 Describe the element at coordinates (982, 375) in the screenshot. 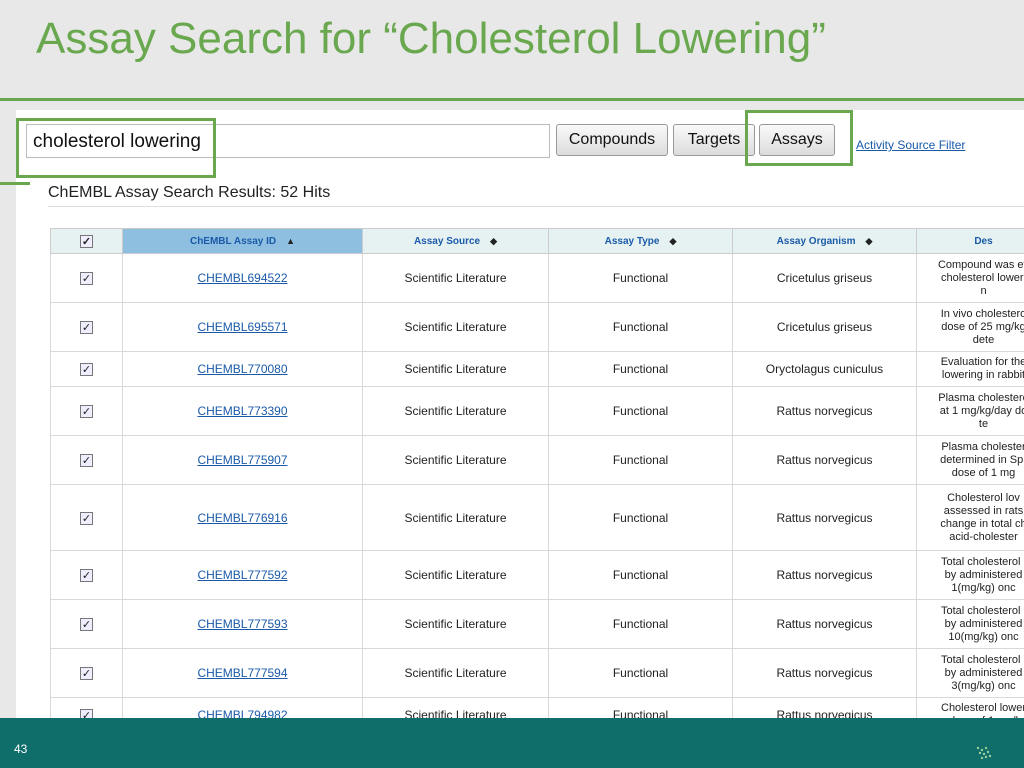

I see `description-line: lowering in rabbit` at that location.